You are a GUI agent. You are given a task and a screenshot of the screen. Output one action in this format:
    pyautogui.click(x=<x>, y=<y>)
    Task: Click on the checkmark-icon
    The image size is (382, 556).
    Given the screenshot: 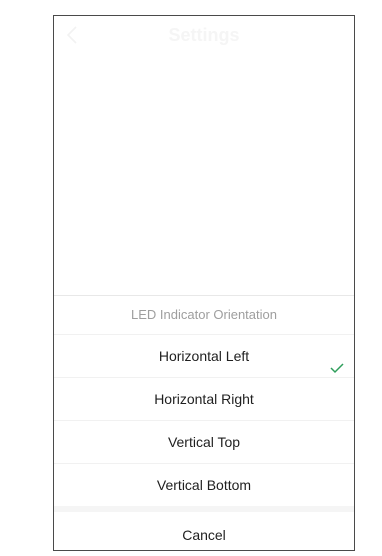 What is the action you would take?
    pyautogui.click(x=337, y=361)
    